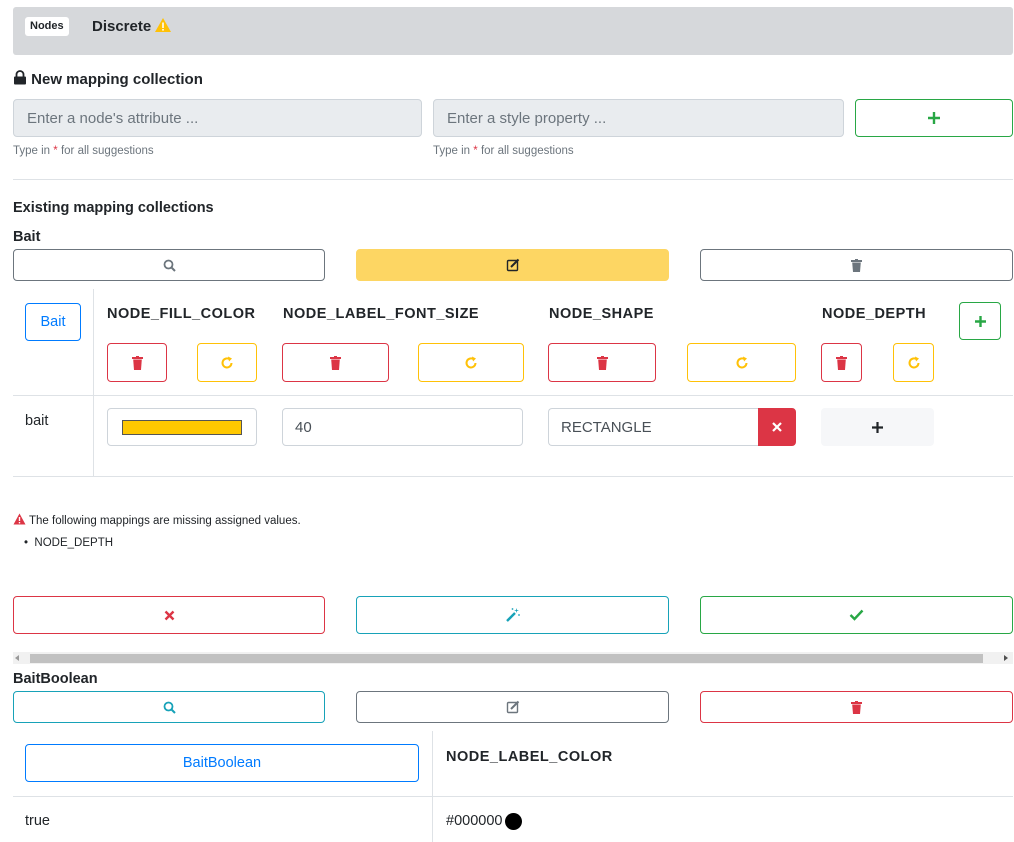 The width and height of the screenshot is (1014, 842). I want to click on baitboolean-delete-button, so click(856, 707).